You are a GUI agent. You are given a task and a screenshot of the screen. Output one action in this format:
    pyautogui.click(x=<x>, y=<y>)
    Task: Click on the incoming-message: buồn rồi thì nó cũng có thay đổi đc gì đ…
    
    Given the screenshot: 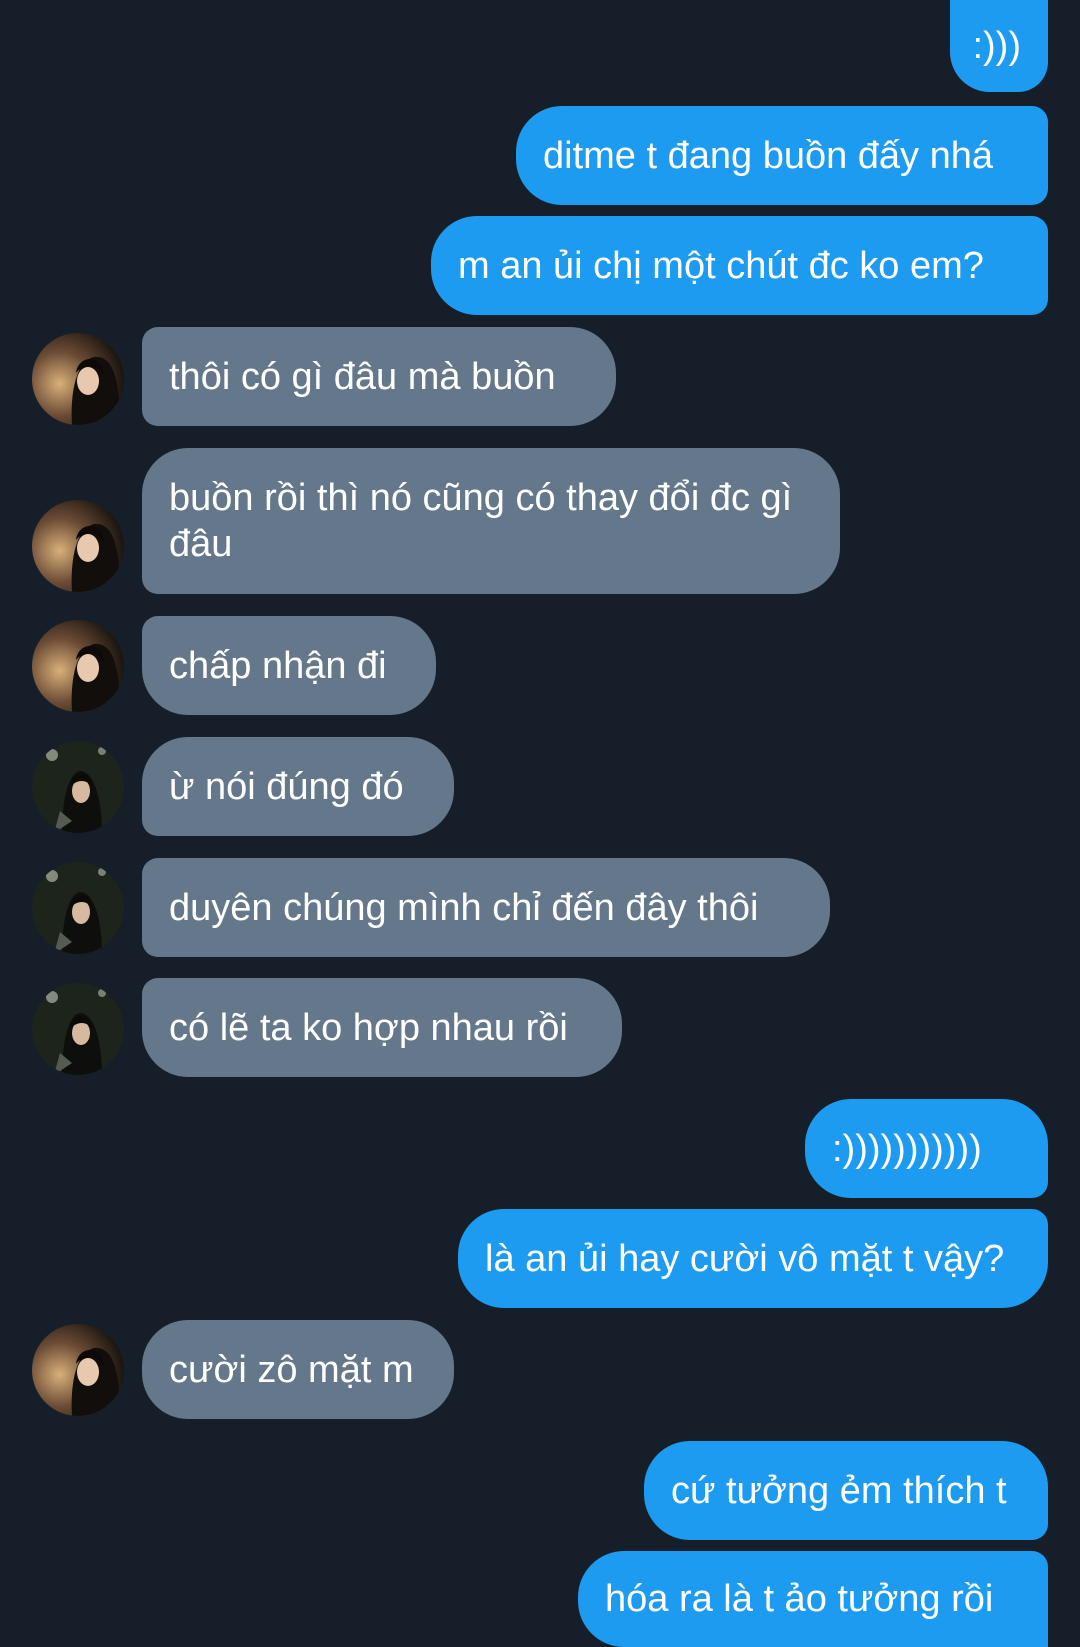 What is the action you would take?
    pyautogui.click(x=491, y=521)
    